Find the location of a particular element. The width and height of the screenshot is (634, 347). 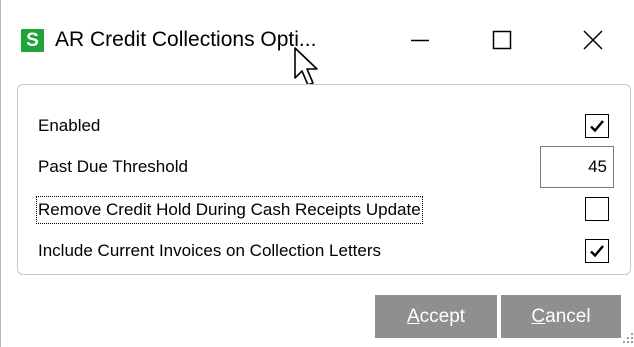

minimize-button is located at coordinates (420, 40).